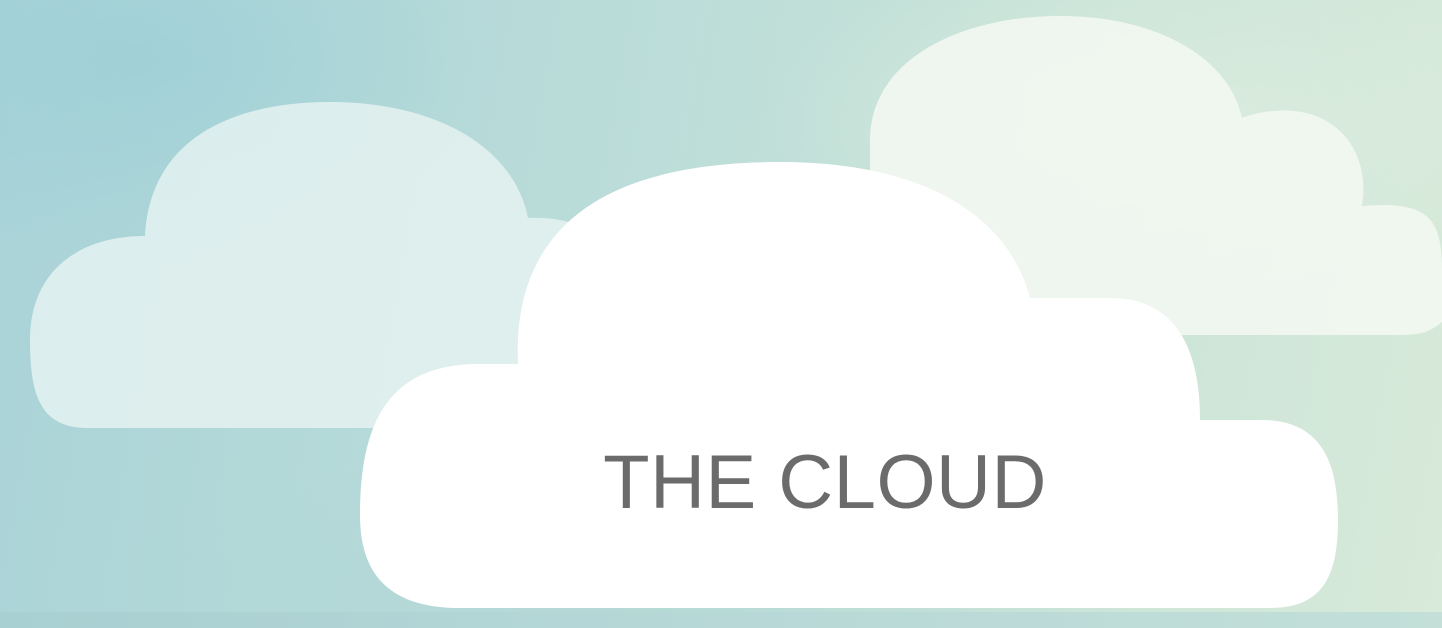  What do you see at coordinates (721, 620) in the screenshot?
I see `bottom-strip` at bounding box center [721, 620].